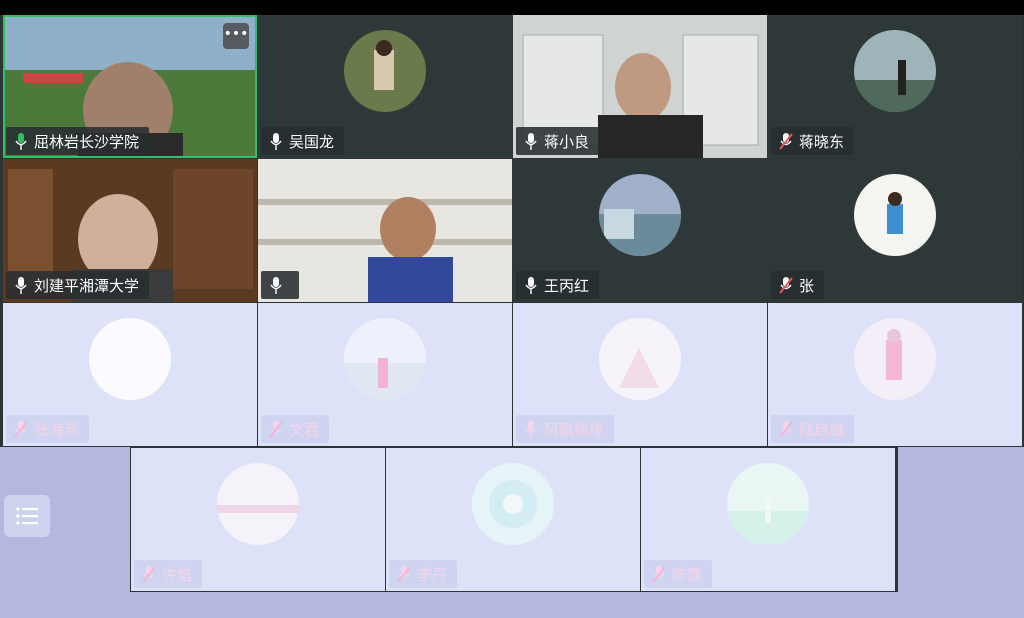 The height and width of the screenshot is (618, 1024). What do you see at coordinates (57, 429) in the screenshot?
I see `participant-name: 张海燕` at bounding box center [57, 429].